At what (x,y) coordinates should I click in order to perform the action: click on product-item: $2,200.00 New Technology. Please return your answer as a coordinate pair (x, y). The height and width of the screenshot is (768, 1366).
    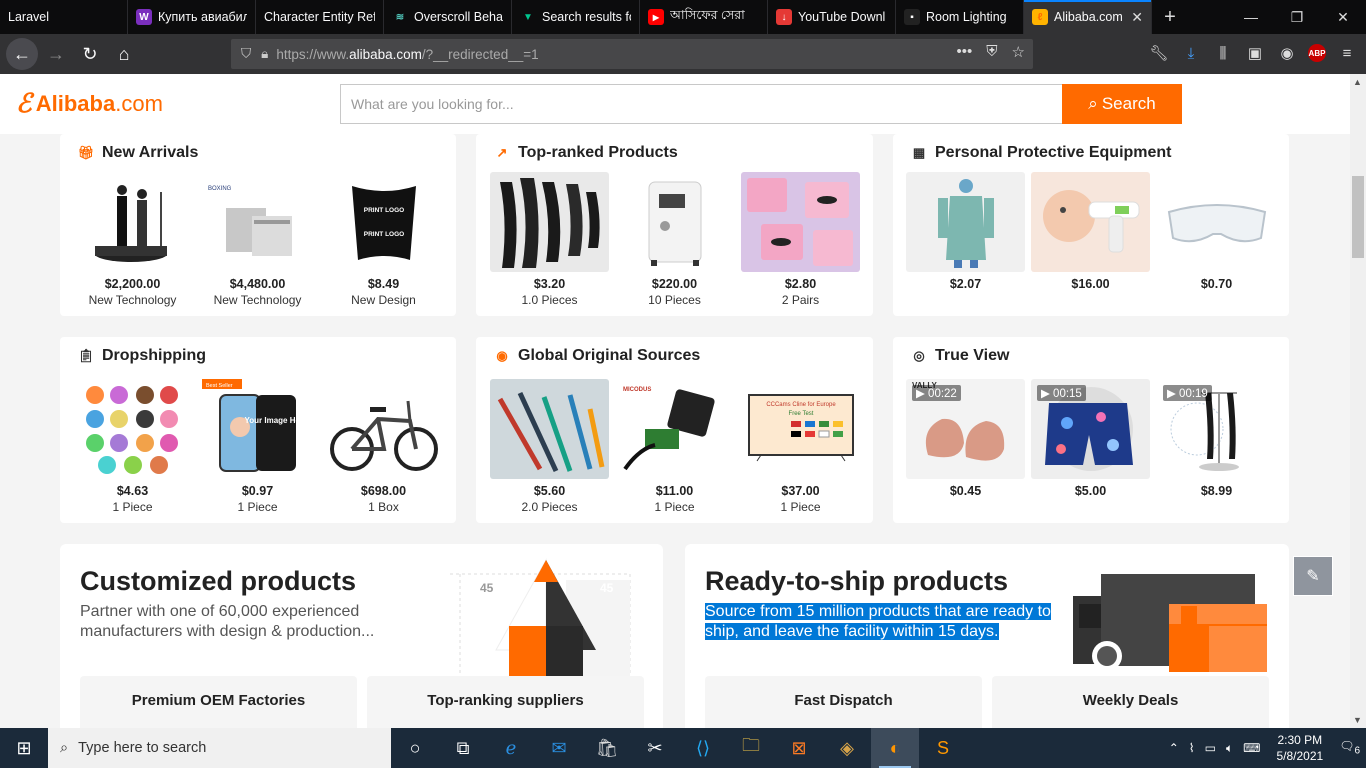
    Looking at the image, I should click on (132, 239).